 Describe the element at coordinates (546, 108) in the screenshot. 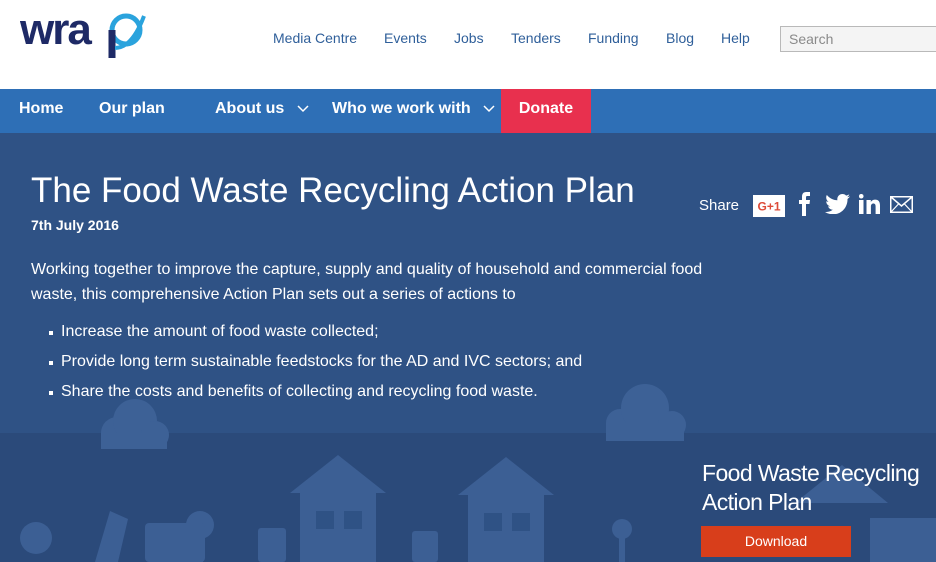

I see `nav-donate-label: Donate` at that location.